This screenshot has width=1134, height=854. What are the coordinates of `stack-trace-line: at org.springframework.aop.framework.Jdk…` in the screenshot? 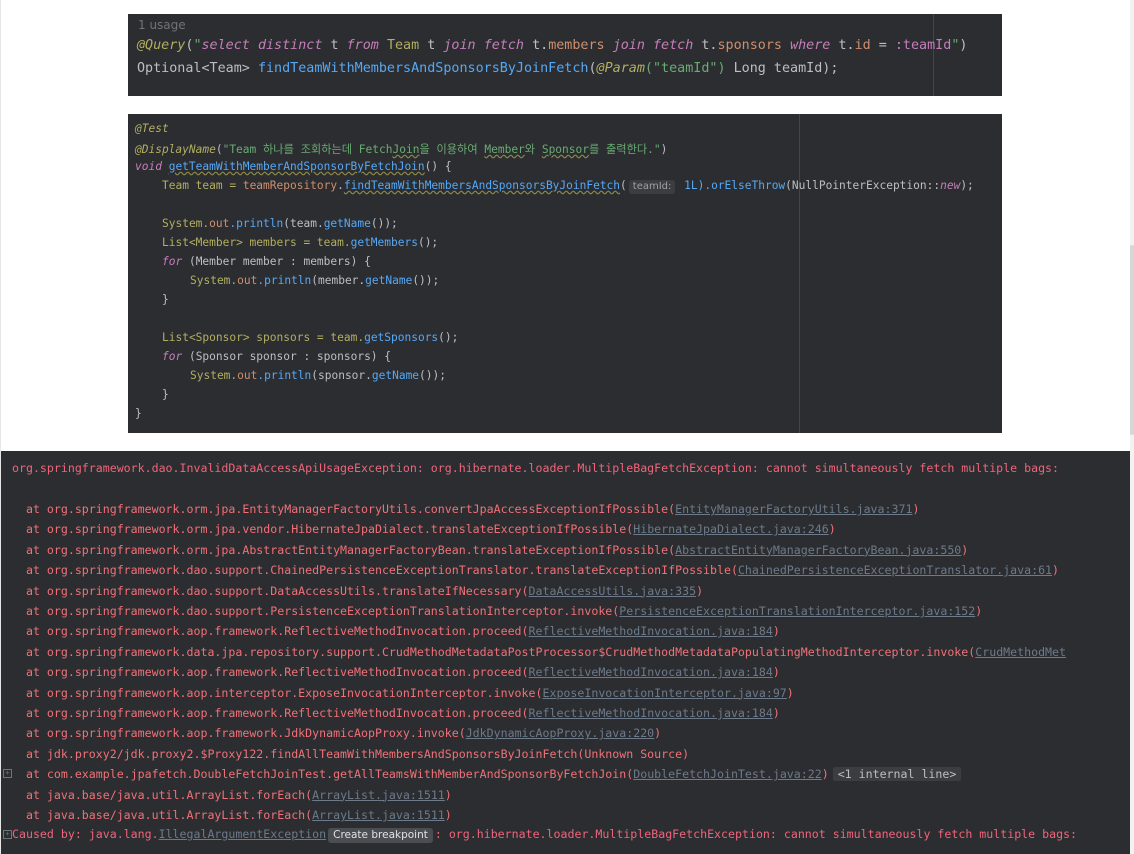 It's located at (336, 733).